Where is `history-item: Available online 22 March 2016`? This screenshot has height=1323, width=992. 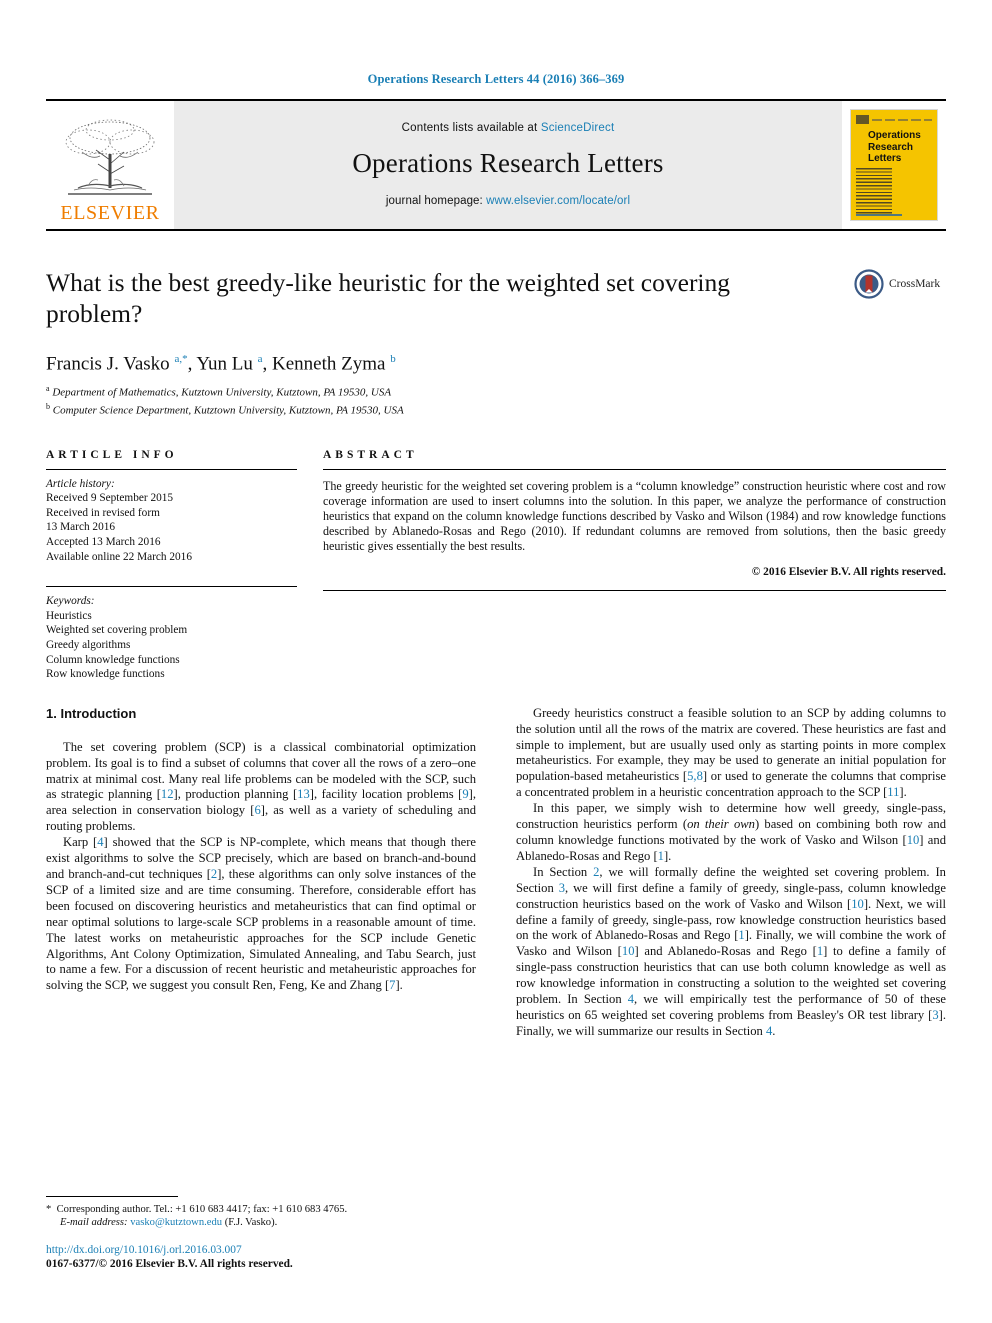 history-item: Available online 22 March 2016 is located at coordinates (119, 556).